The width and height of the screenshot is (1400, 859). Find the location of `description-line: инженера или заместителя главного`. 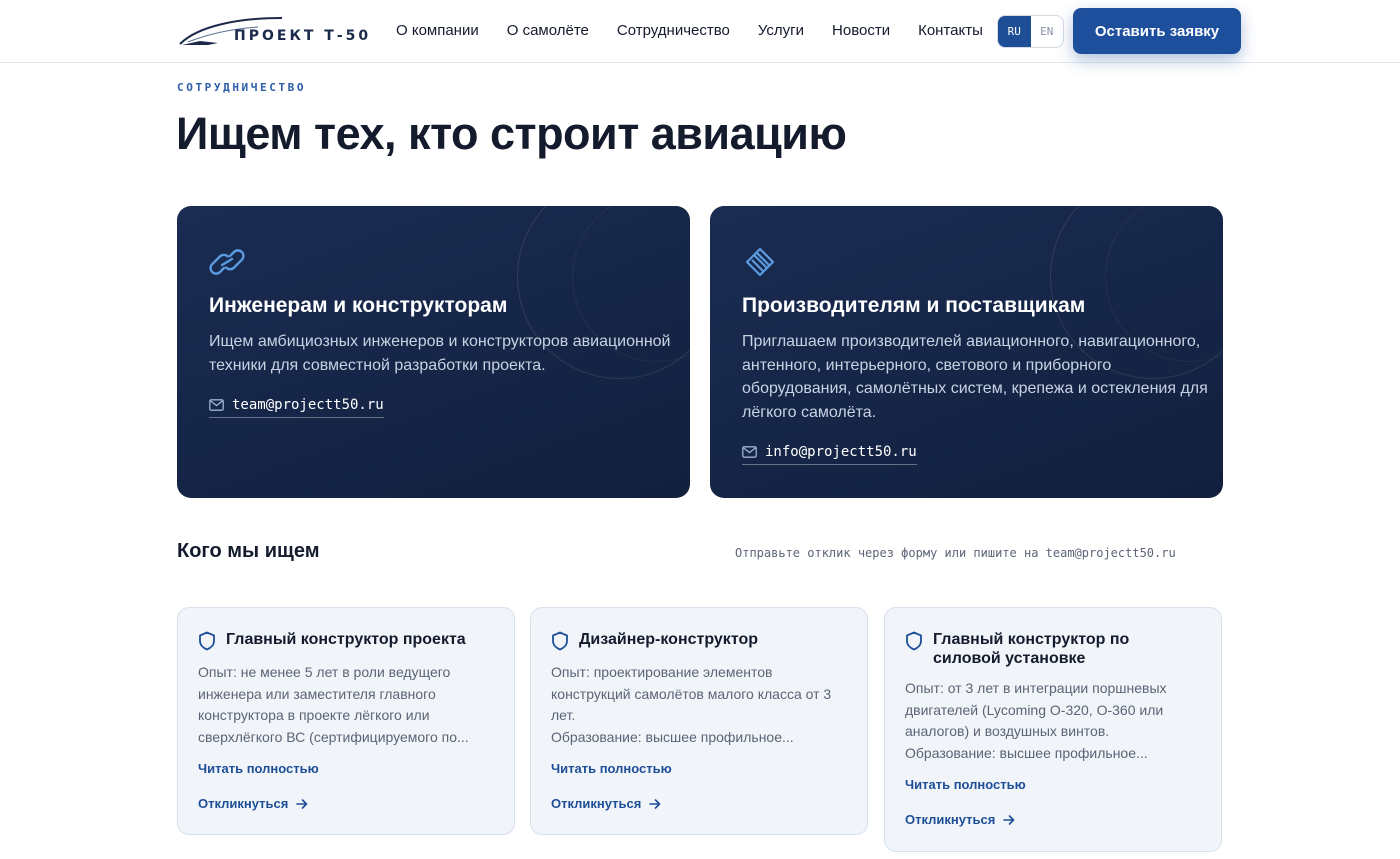

description-line: инженера или заместителя главного is located at coordinates (317, 693).